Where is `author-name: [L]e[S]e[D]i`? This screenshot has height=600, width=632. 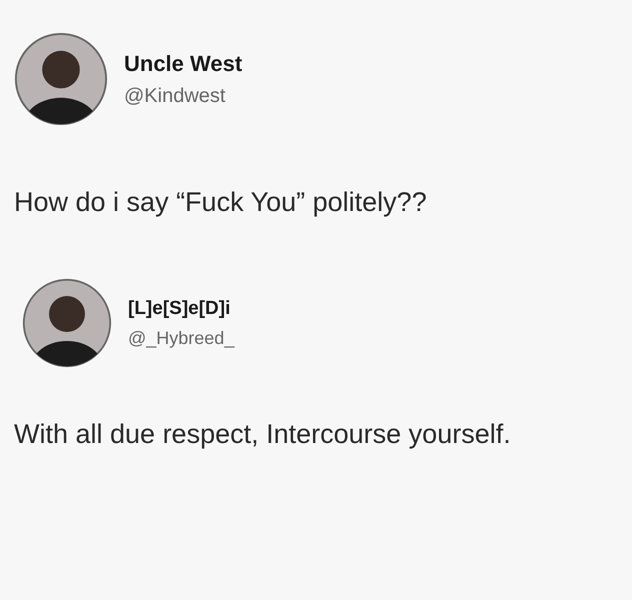 author-name: [L]e[S]e[D]i is located at coordinates (181, 309).